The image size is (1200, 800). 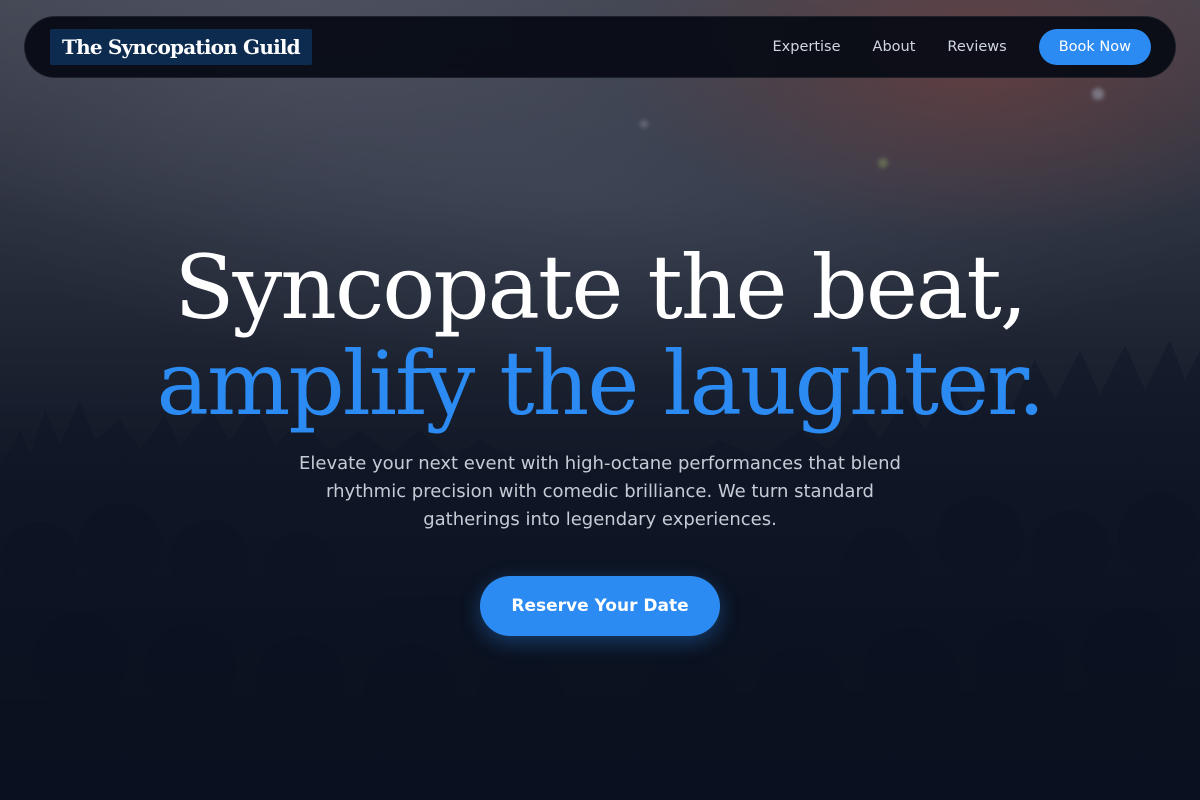 What do you see at coordinates (894, 47) in the screenshot?
I see `nav-link-about: About` at bounding box center [894, 47].